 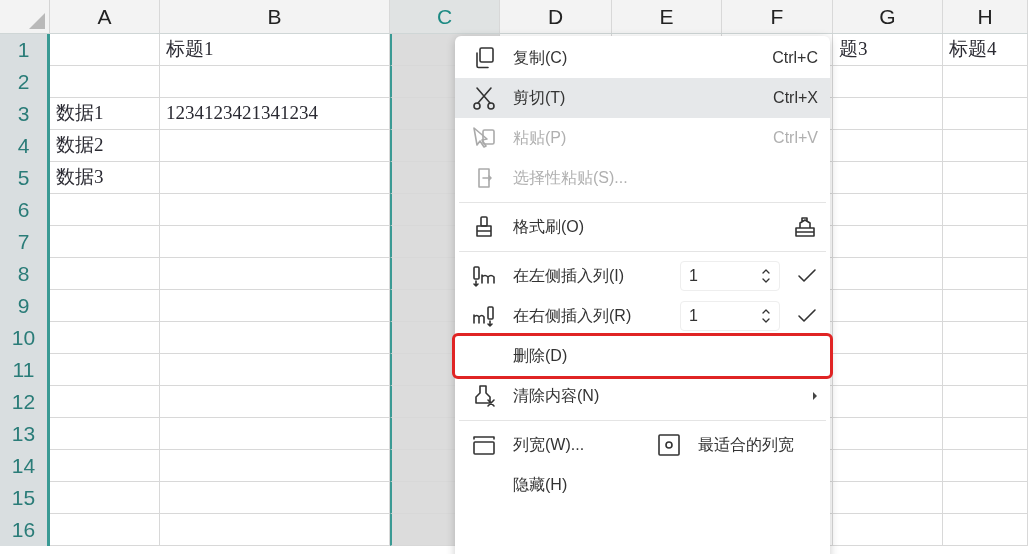 What do you see at coordinates (25, 370) in the screenshot?
I see `row-header: 11` at bounding box center [25, 370].